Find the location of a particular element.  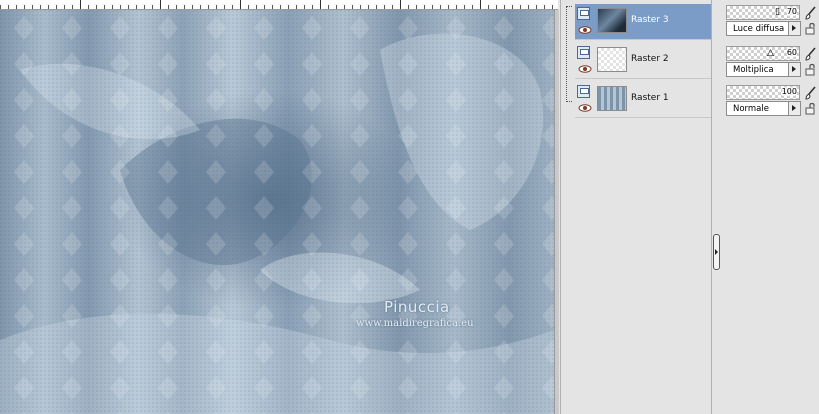

layer-properties-row: 100 Normale is located at coordinates (771, 99).